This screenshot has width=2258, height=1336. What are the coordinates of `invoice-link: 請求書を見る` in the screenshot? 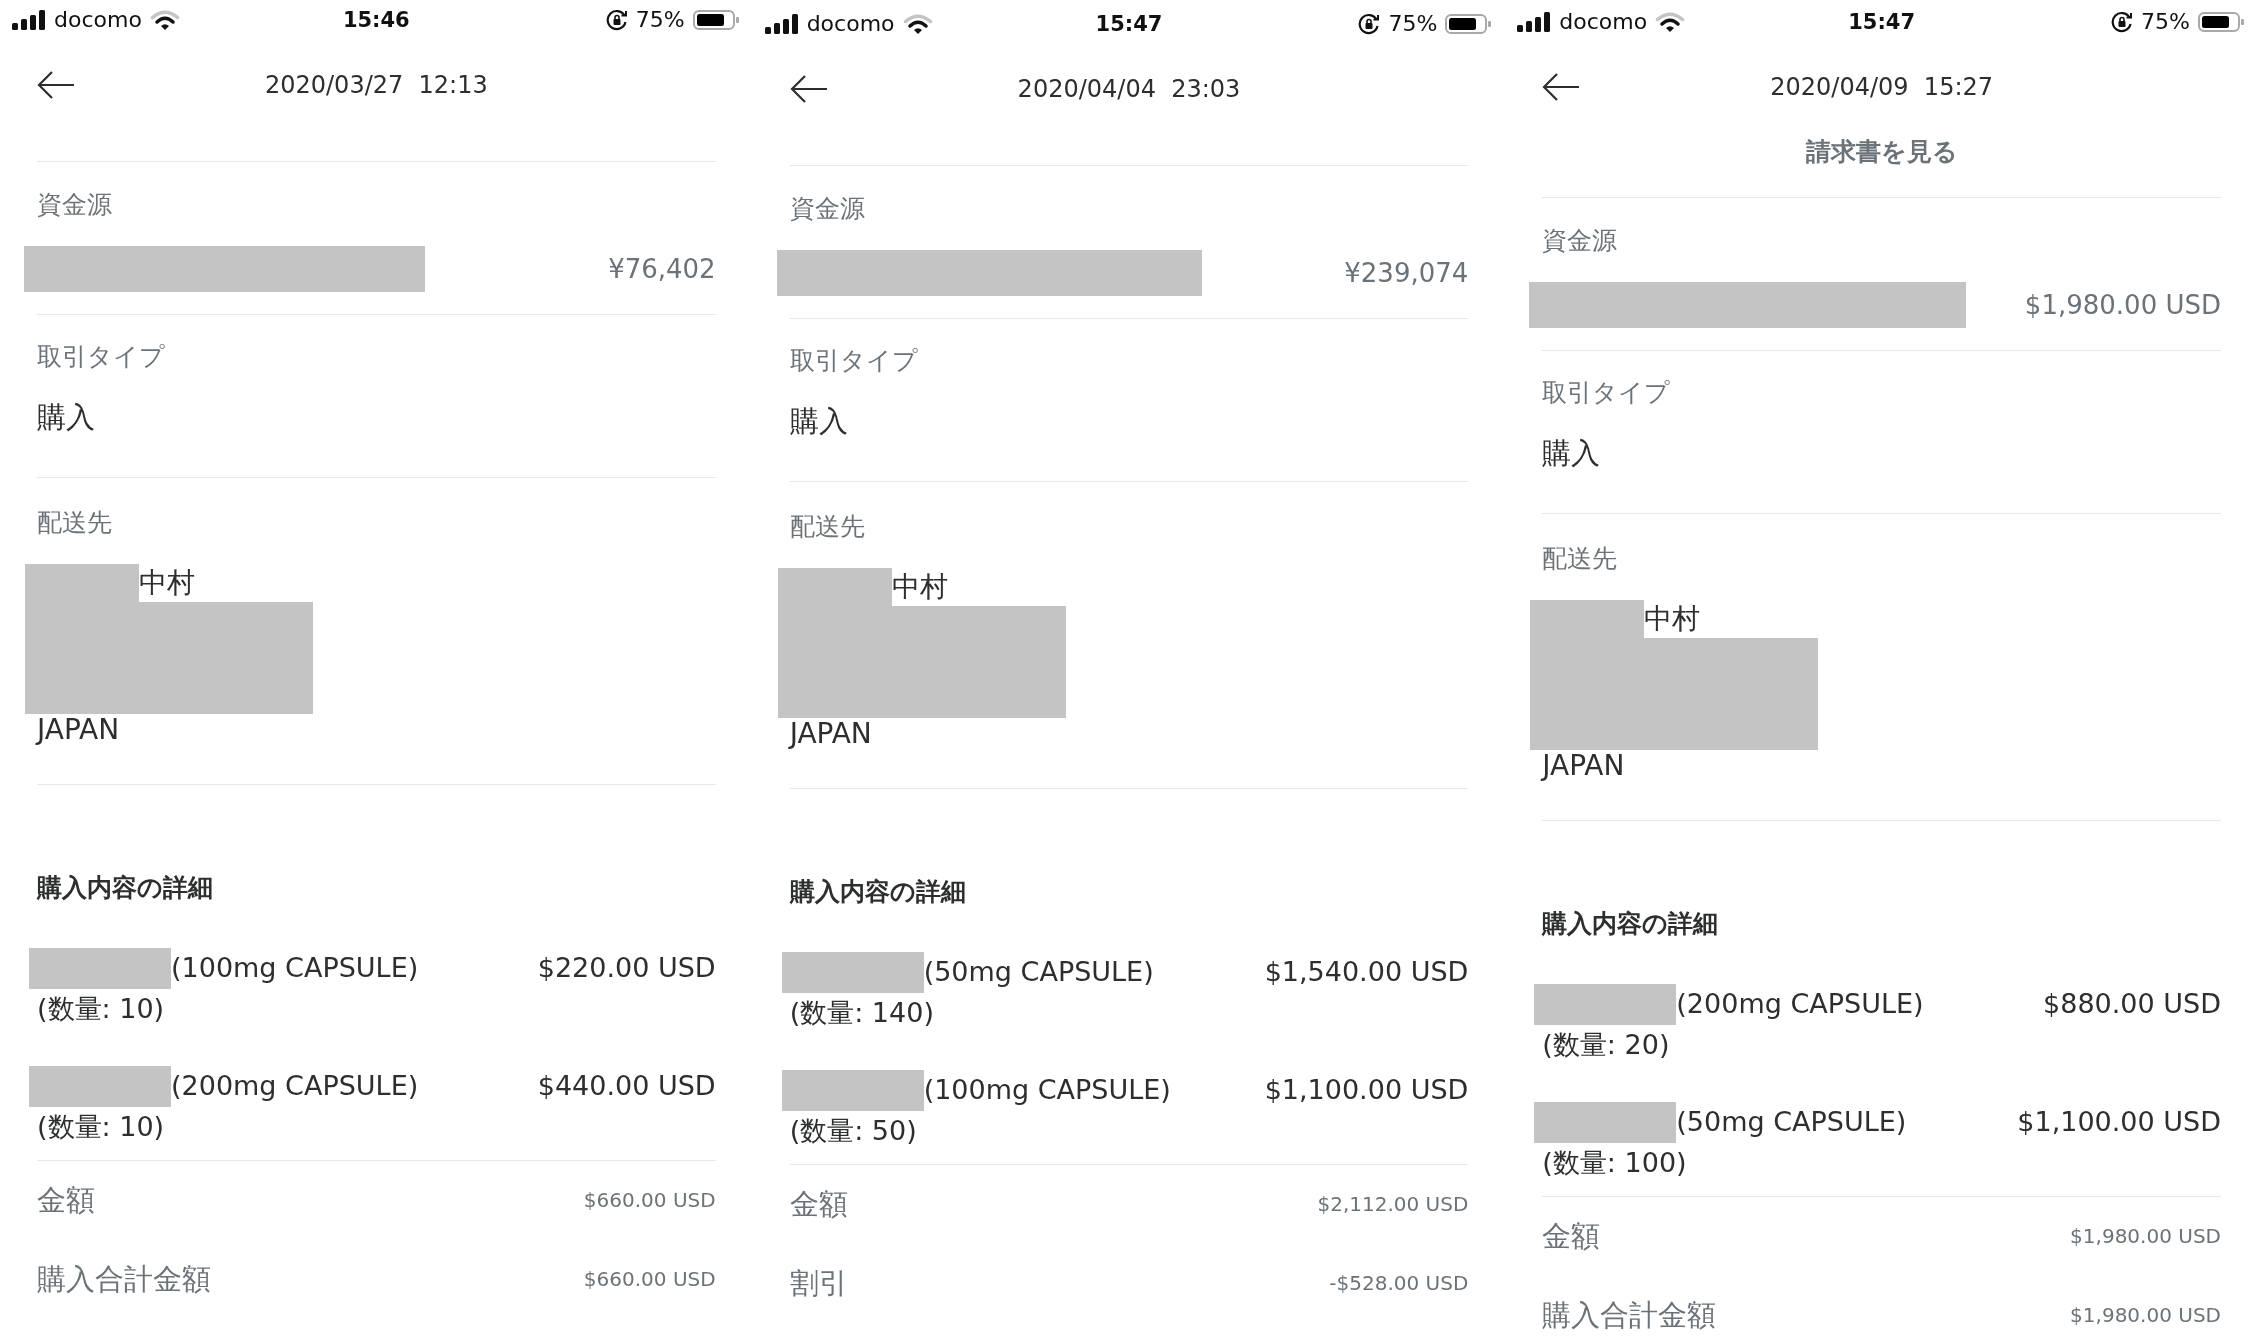 It's located at (1881, 152).